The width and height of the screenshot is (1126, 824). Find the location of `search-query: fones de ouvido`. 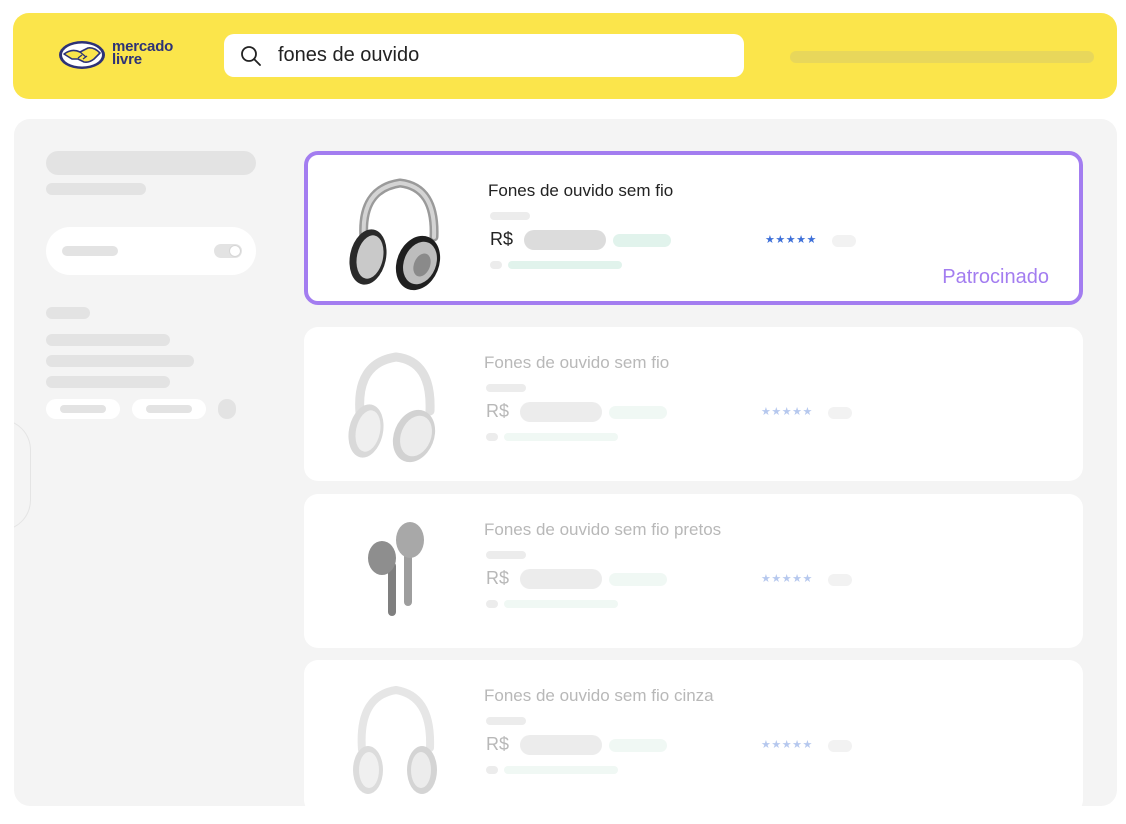

search-query: fones de ouvido is located at coordinates (348, 55).